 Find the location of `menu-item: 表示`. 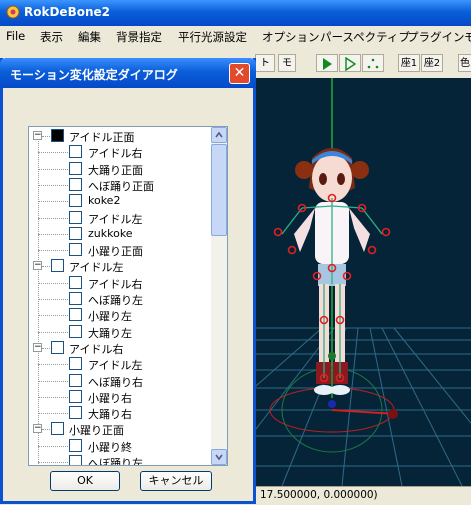

menu-item: 表示 is located at coordinates (51, 37).